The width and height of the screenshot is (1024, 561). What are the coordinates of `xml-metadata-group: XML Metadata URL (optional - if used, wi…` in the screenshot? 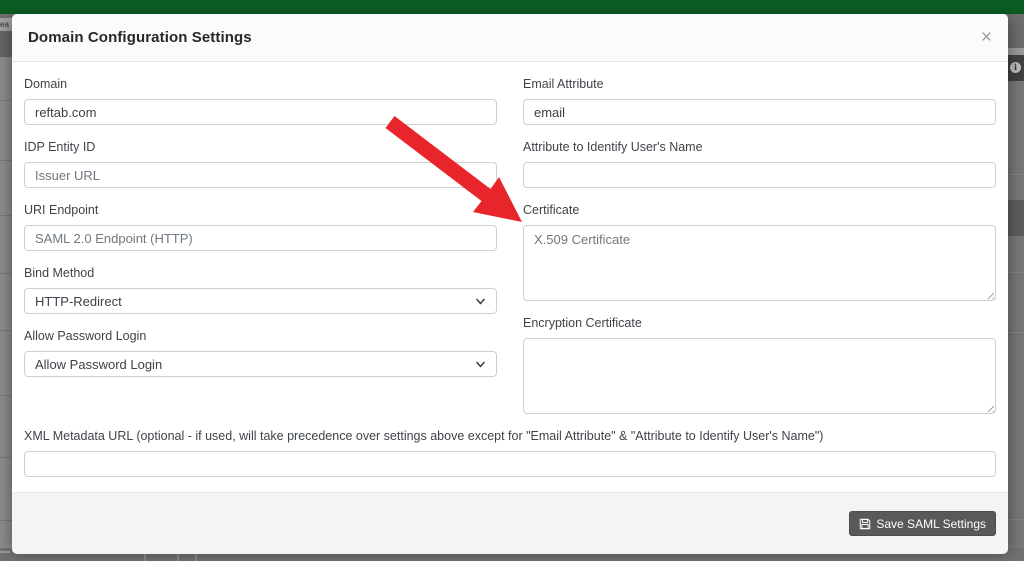 It's located at (510, 453).